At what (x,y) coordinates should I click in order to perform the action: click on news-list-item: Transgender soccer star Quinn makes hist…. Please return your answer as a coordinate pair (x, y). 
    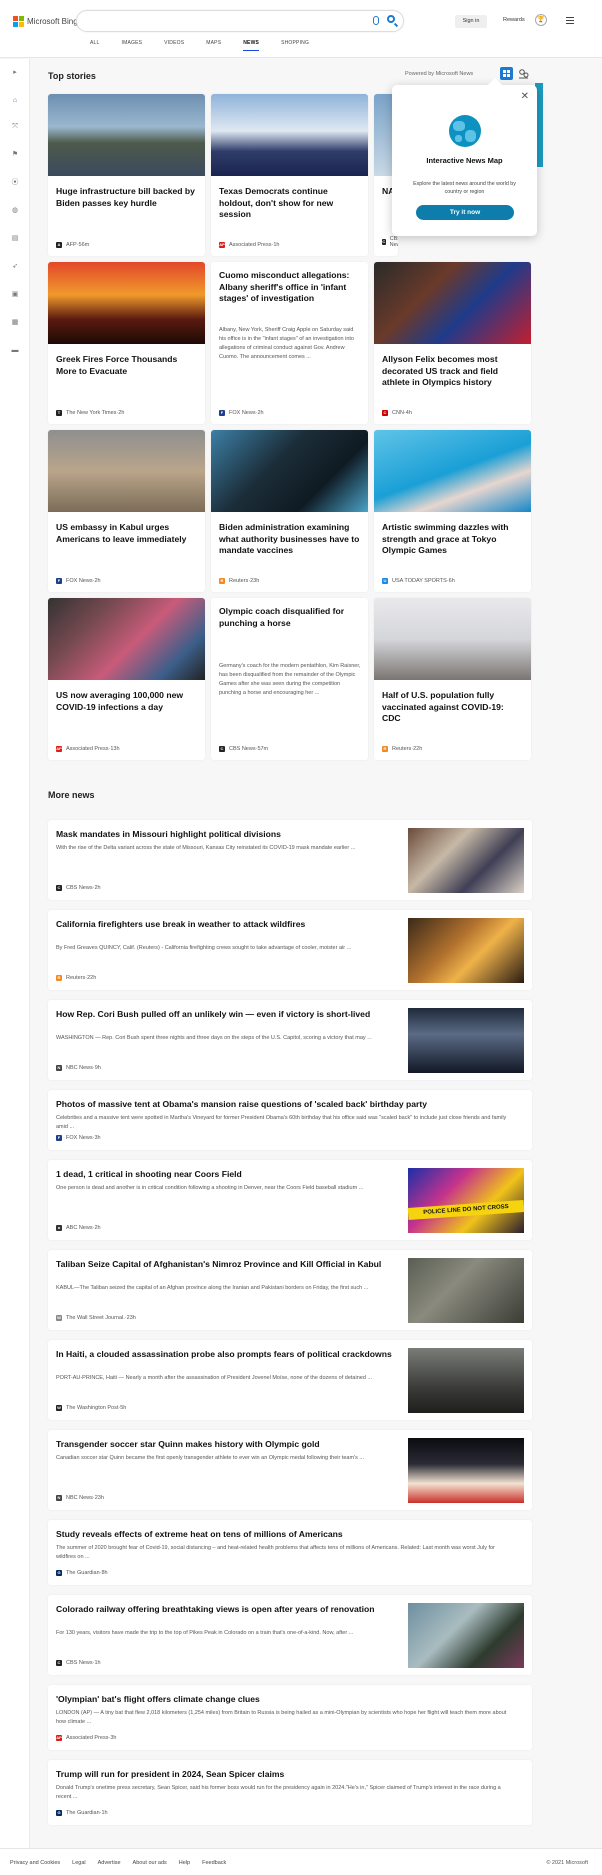
    Looking at the image, I should click on (290, 1470).